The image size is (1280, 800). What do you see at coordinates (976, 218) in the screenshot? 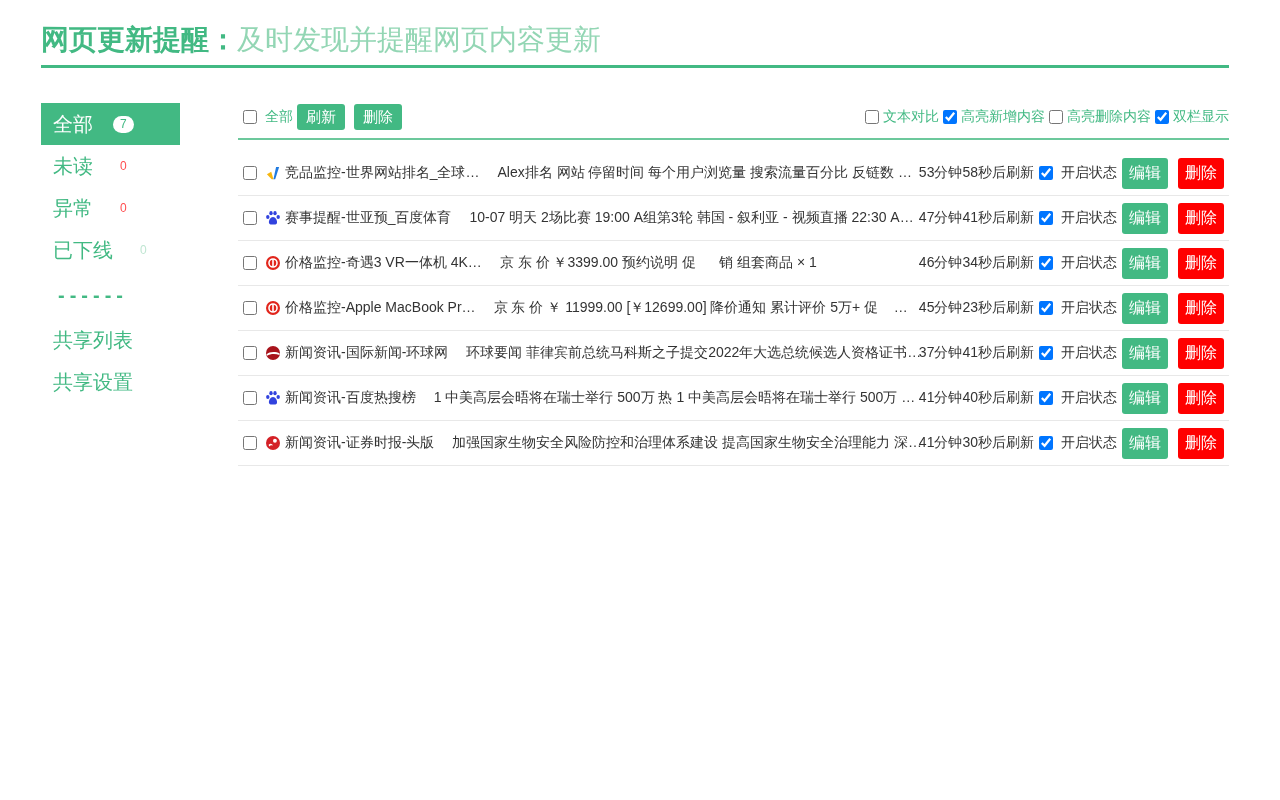
I see `refresh-countdown: 47分钟41秒后刷新` at bounding box center [976, 218].